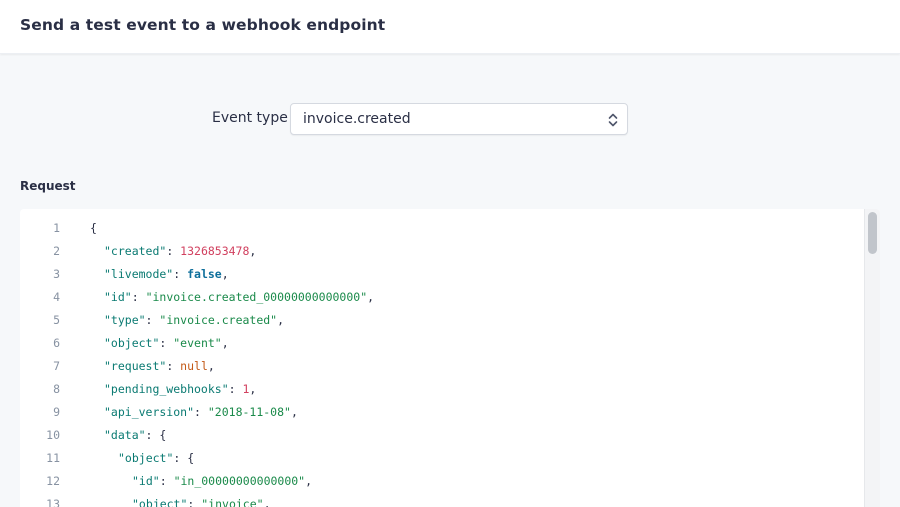 The height and width of the screenshot is (507, 900). What do you see at coordinates (256, 297) in the screenshot?
I see `code-token-str: "invoice.created_00000000000000"` at bounding box center [256, 297].